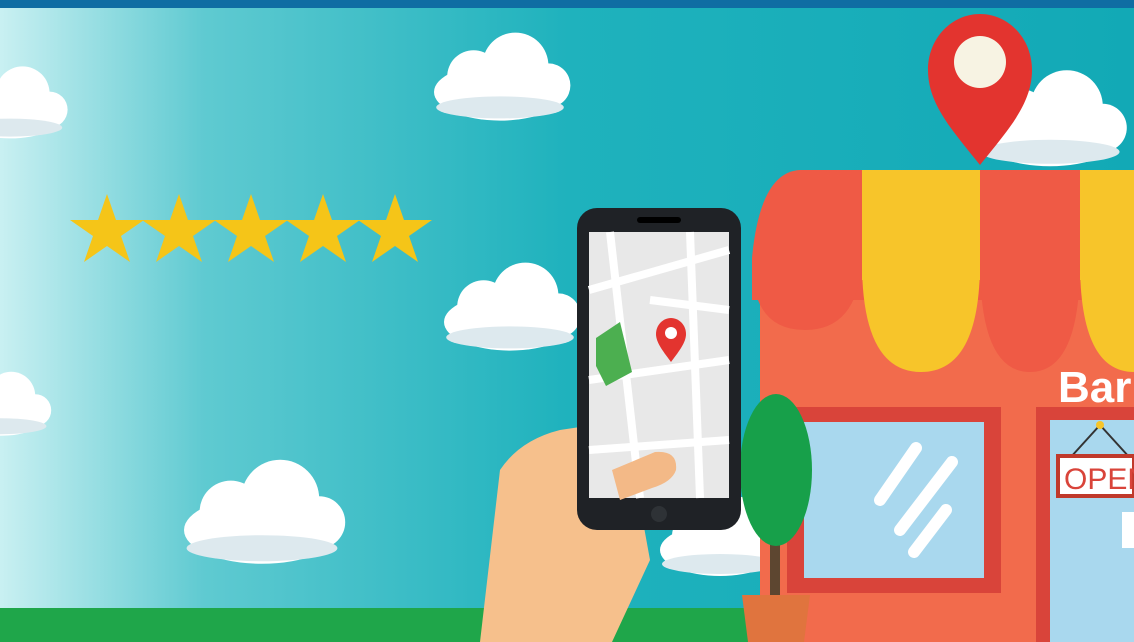 This screenshot has height=642, width=1134. I want to click on shop-sign-text: Bar, so click(1094, 387).